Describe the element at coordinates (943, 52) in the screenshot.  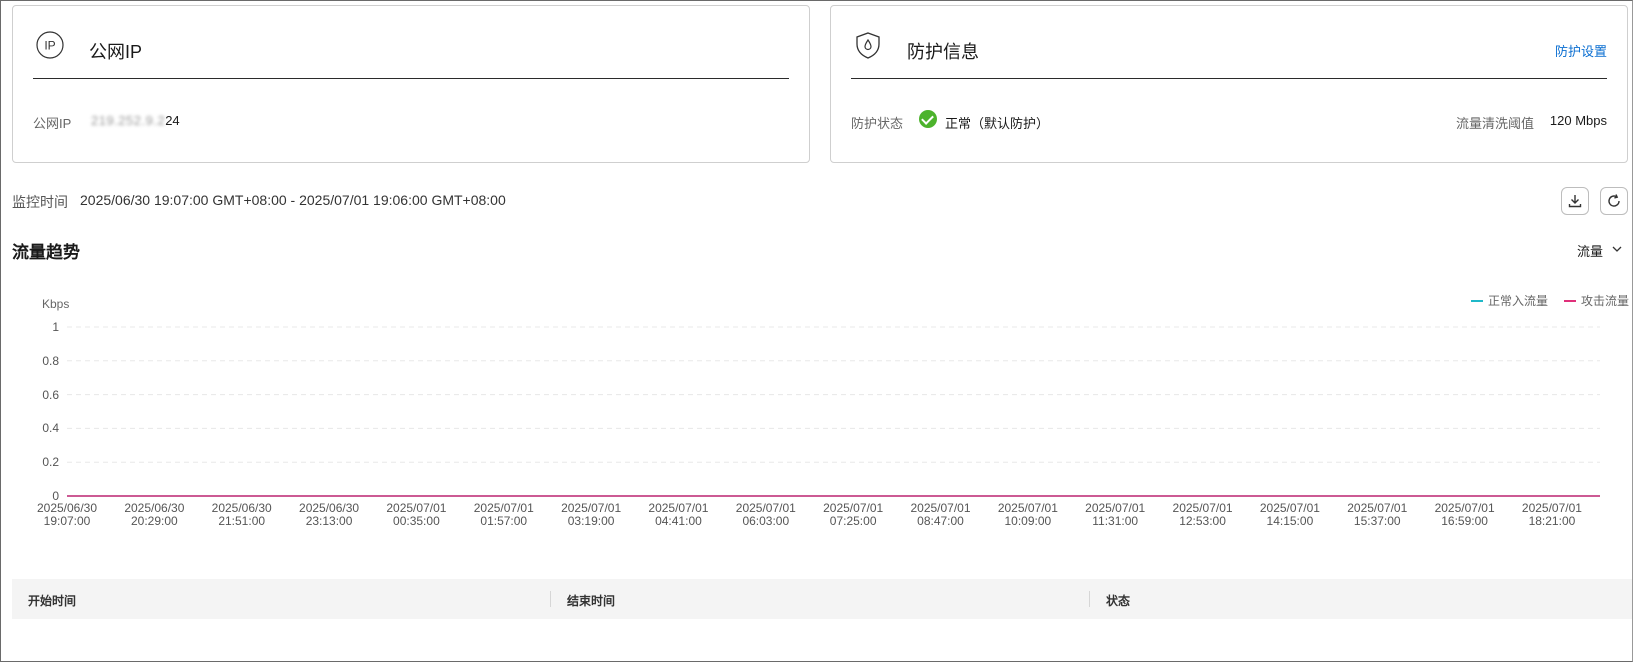
I see `protection-title: 防护信息` at that location.